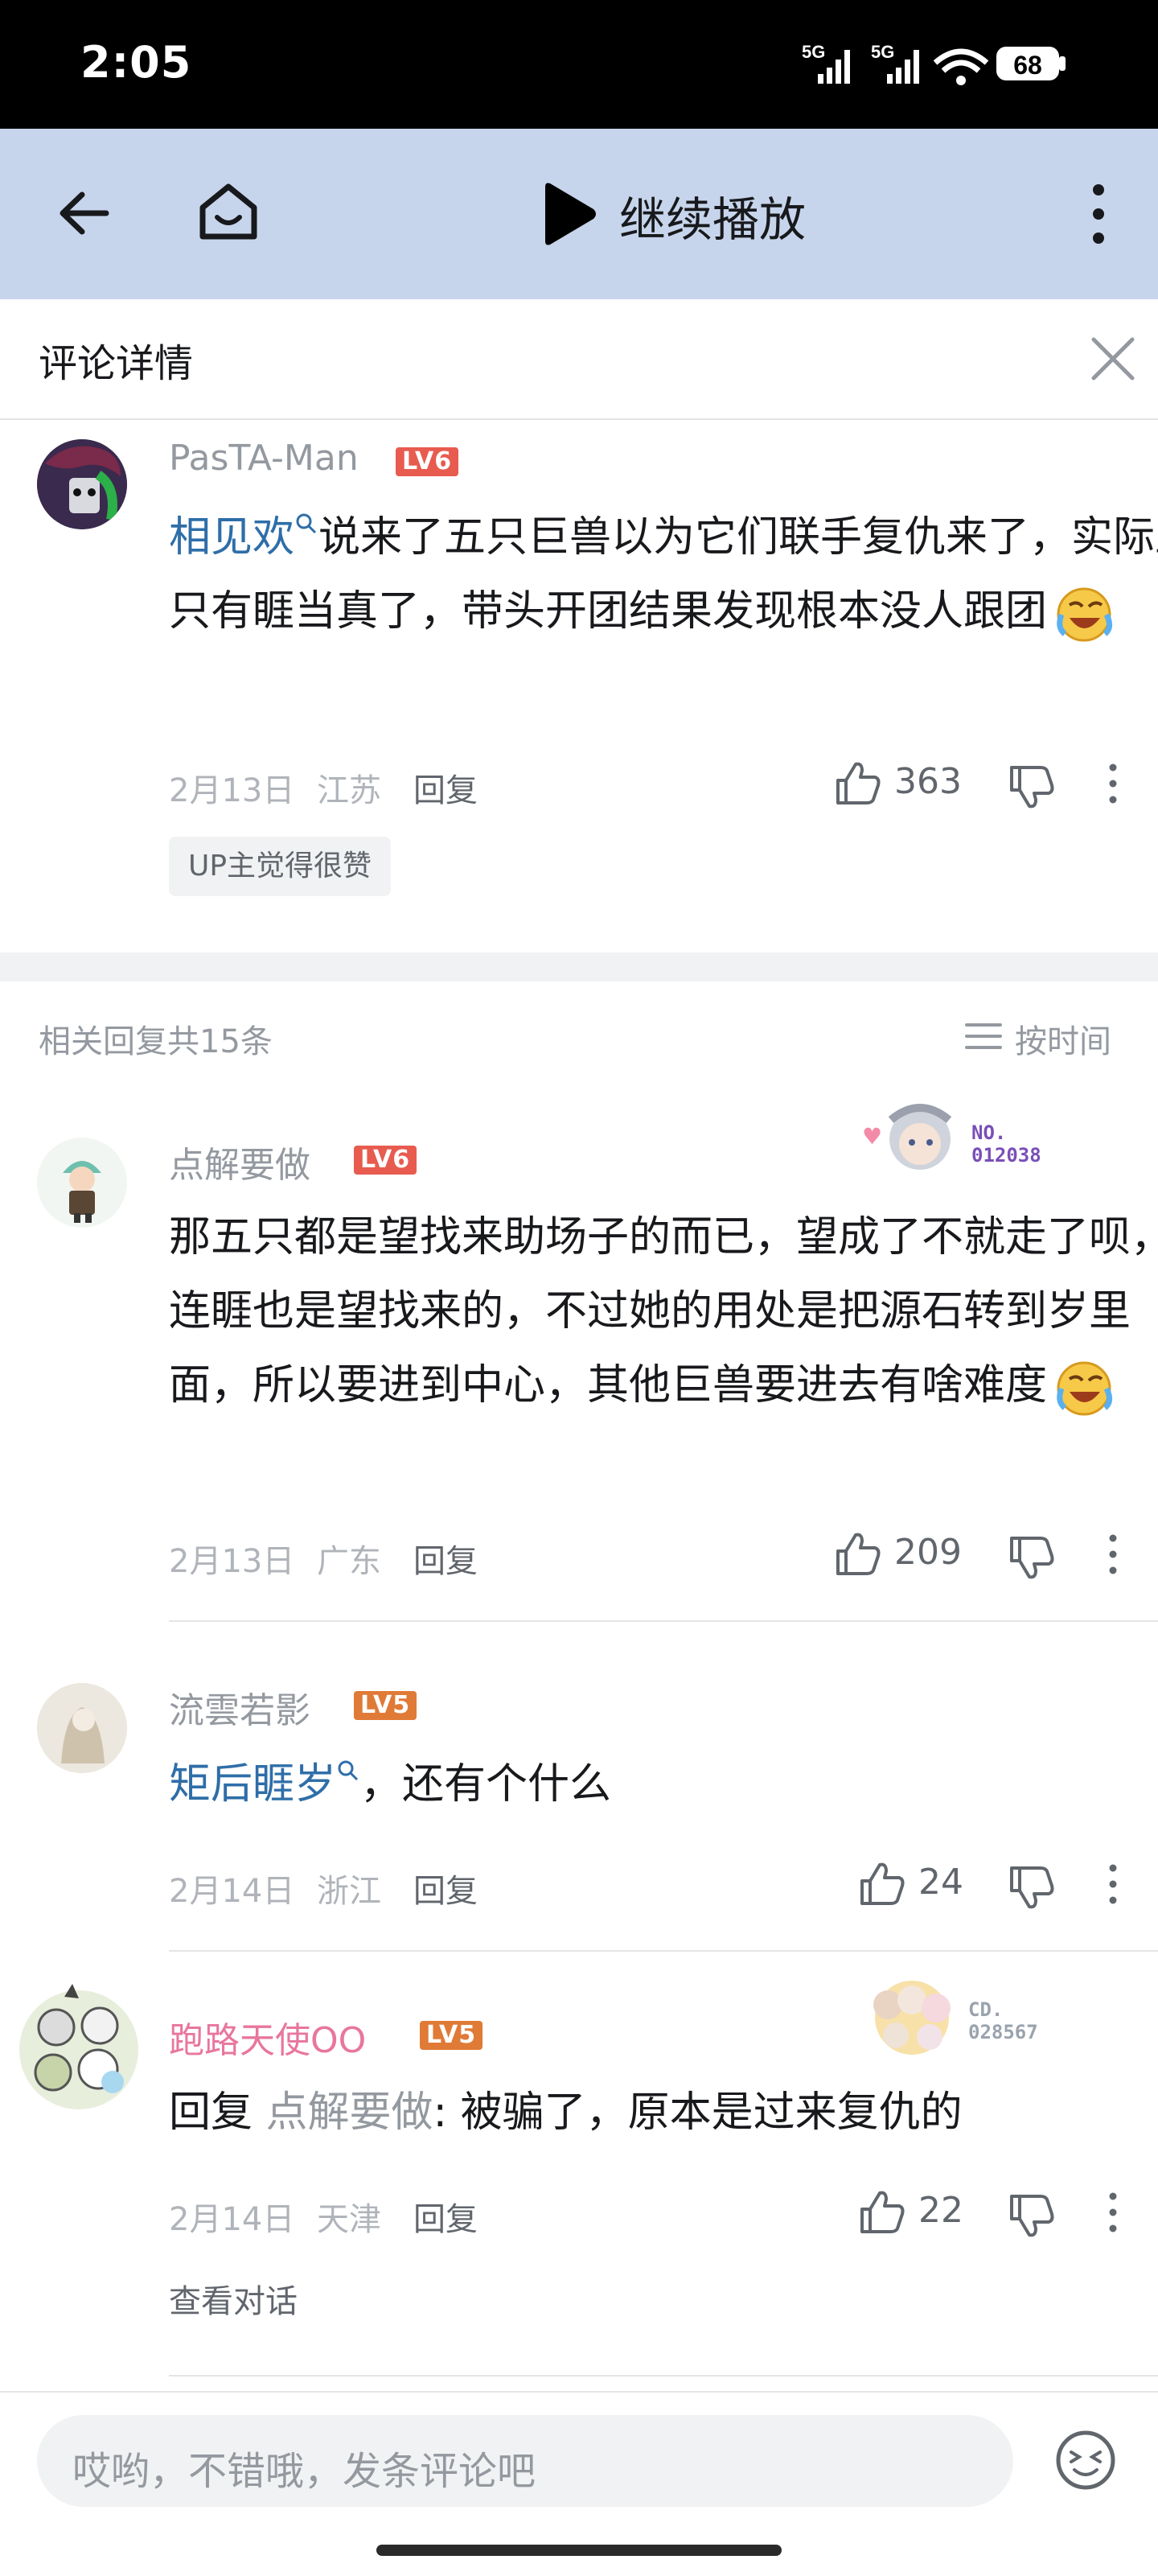  What do you see at coordinates (1113, 359) in the screenshot?
I see `close-icon` at bounding box center [1113, 359].